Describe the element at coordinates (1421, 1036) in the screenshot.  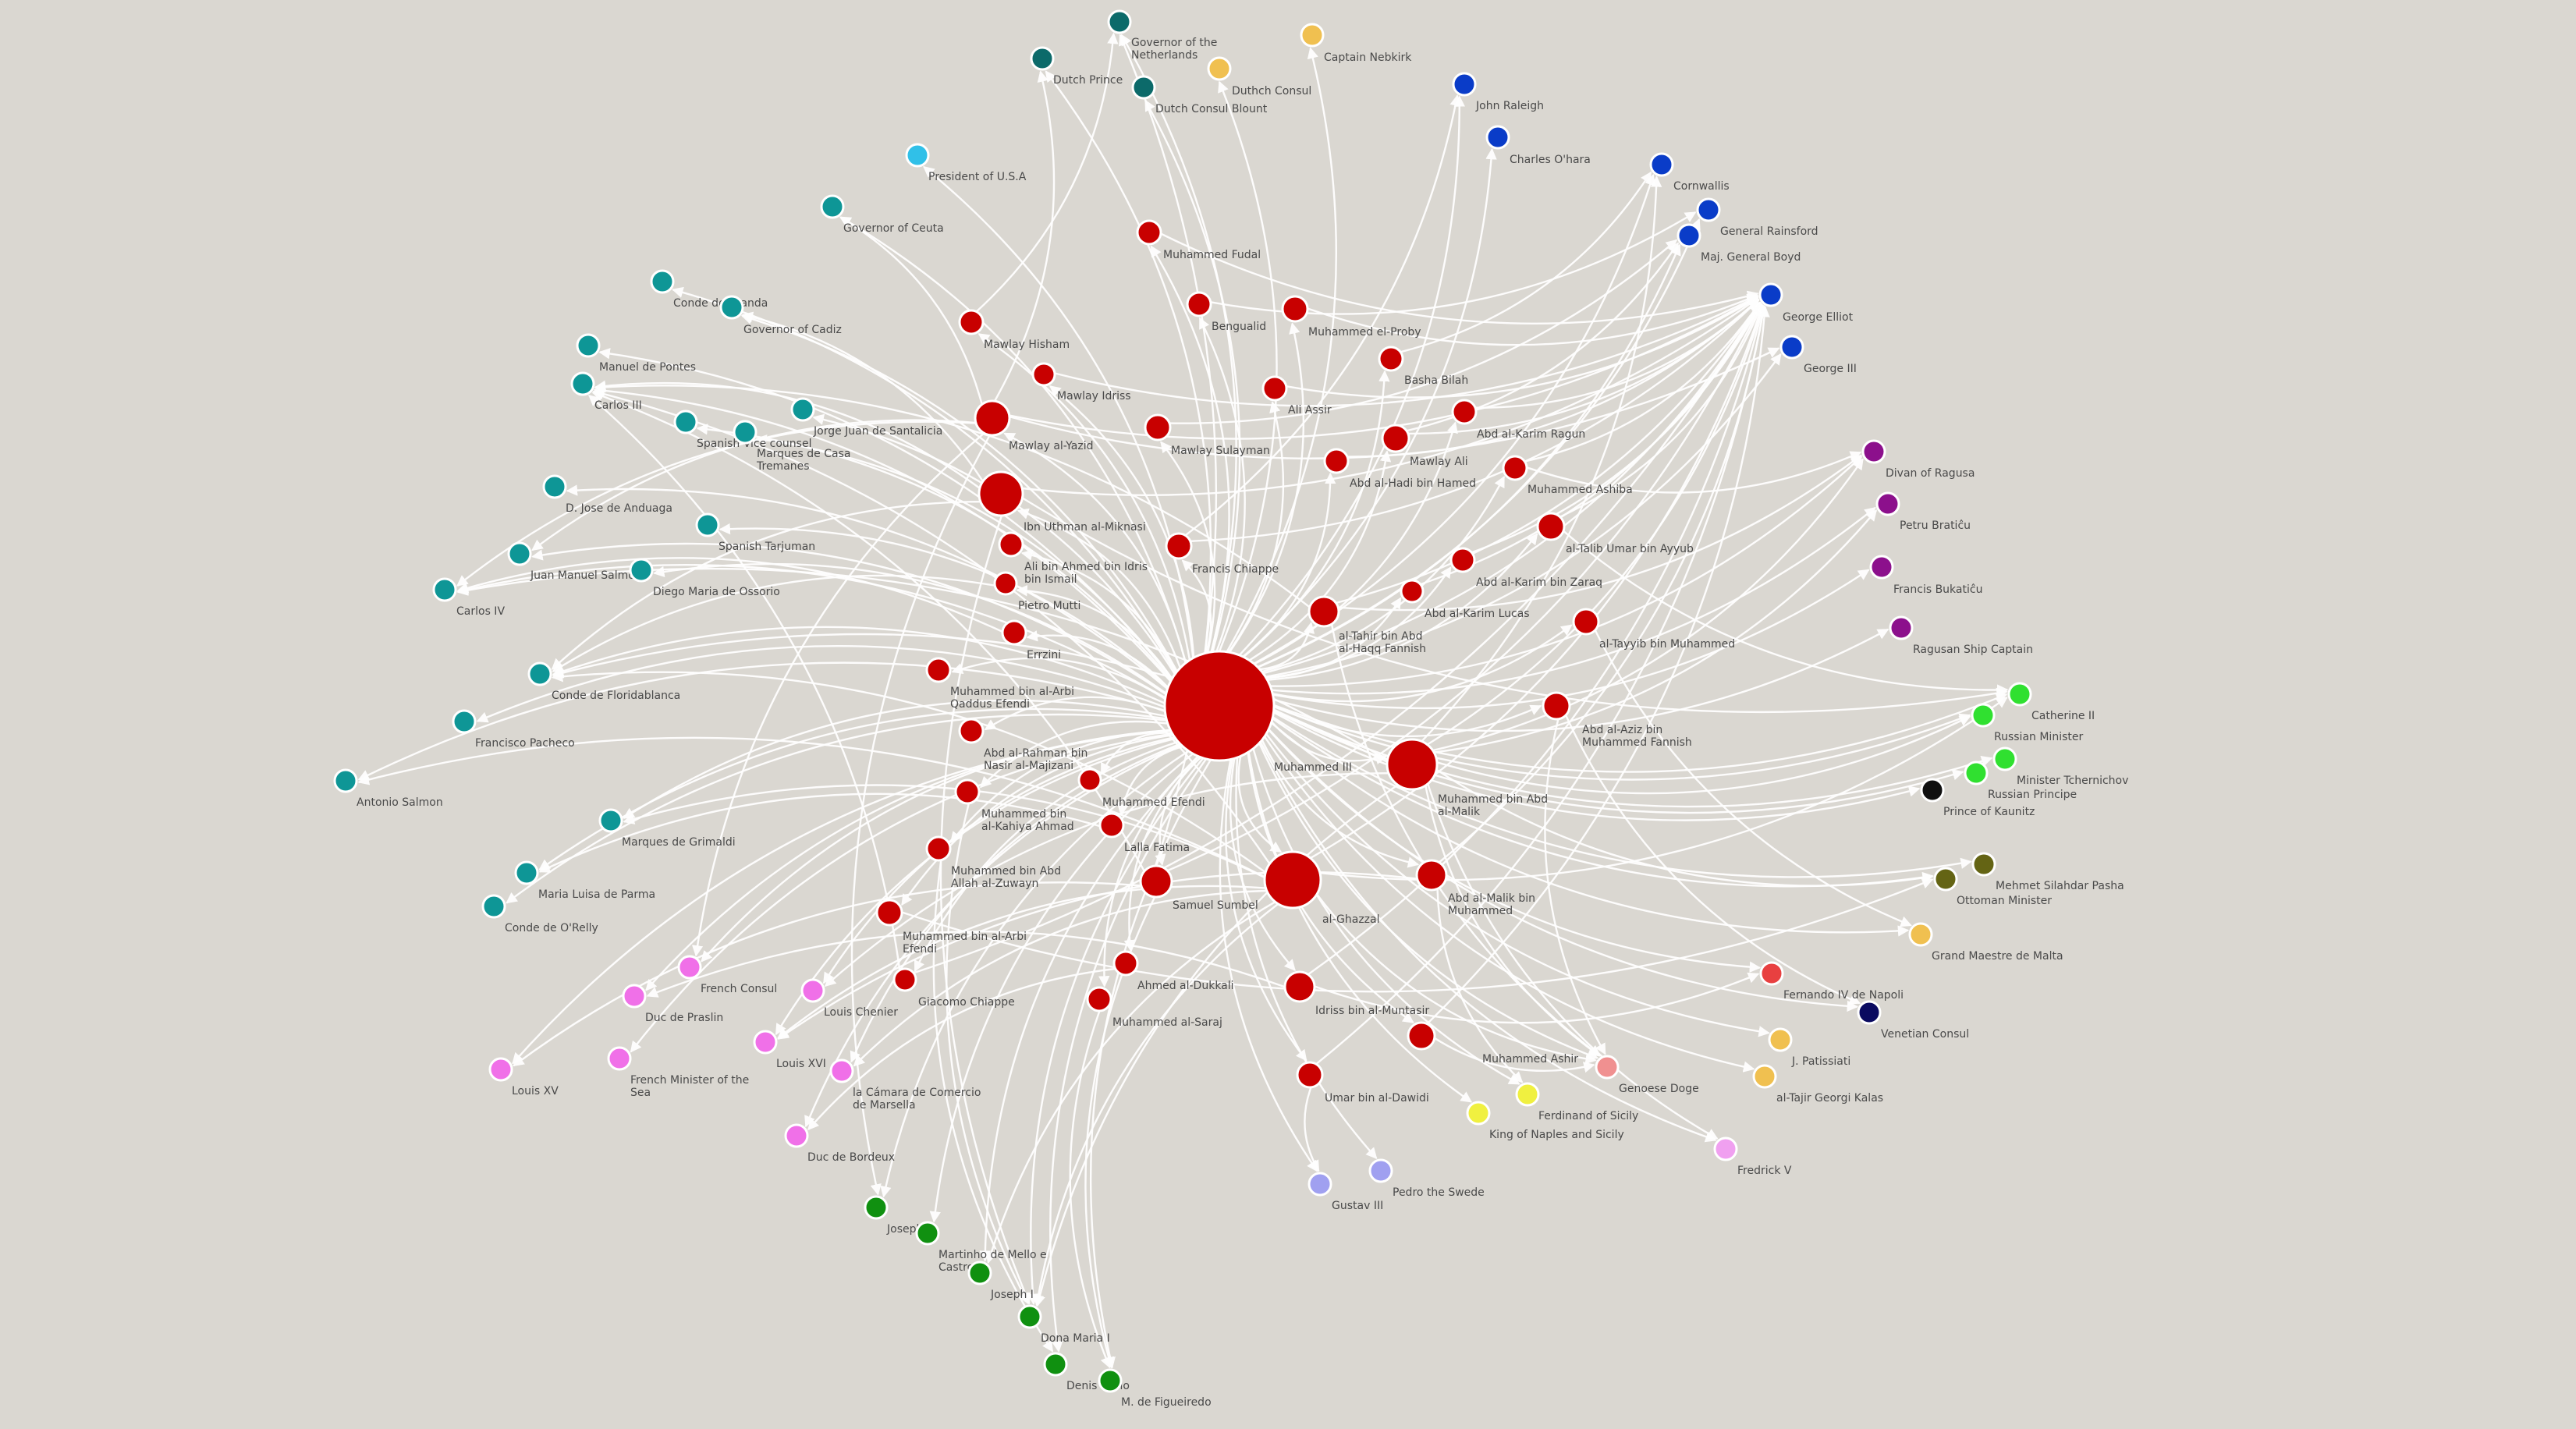
I see `node-circle-muhammed-ashir` at that location.